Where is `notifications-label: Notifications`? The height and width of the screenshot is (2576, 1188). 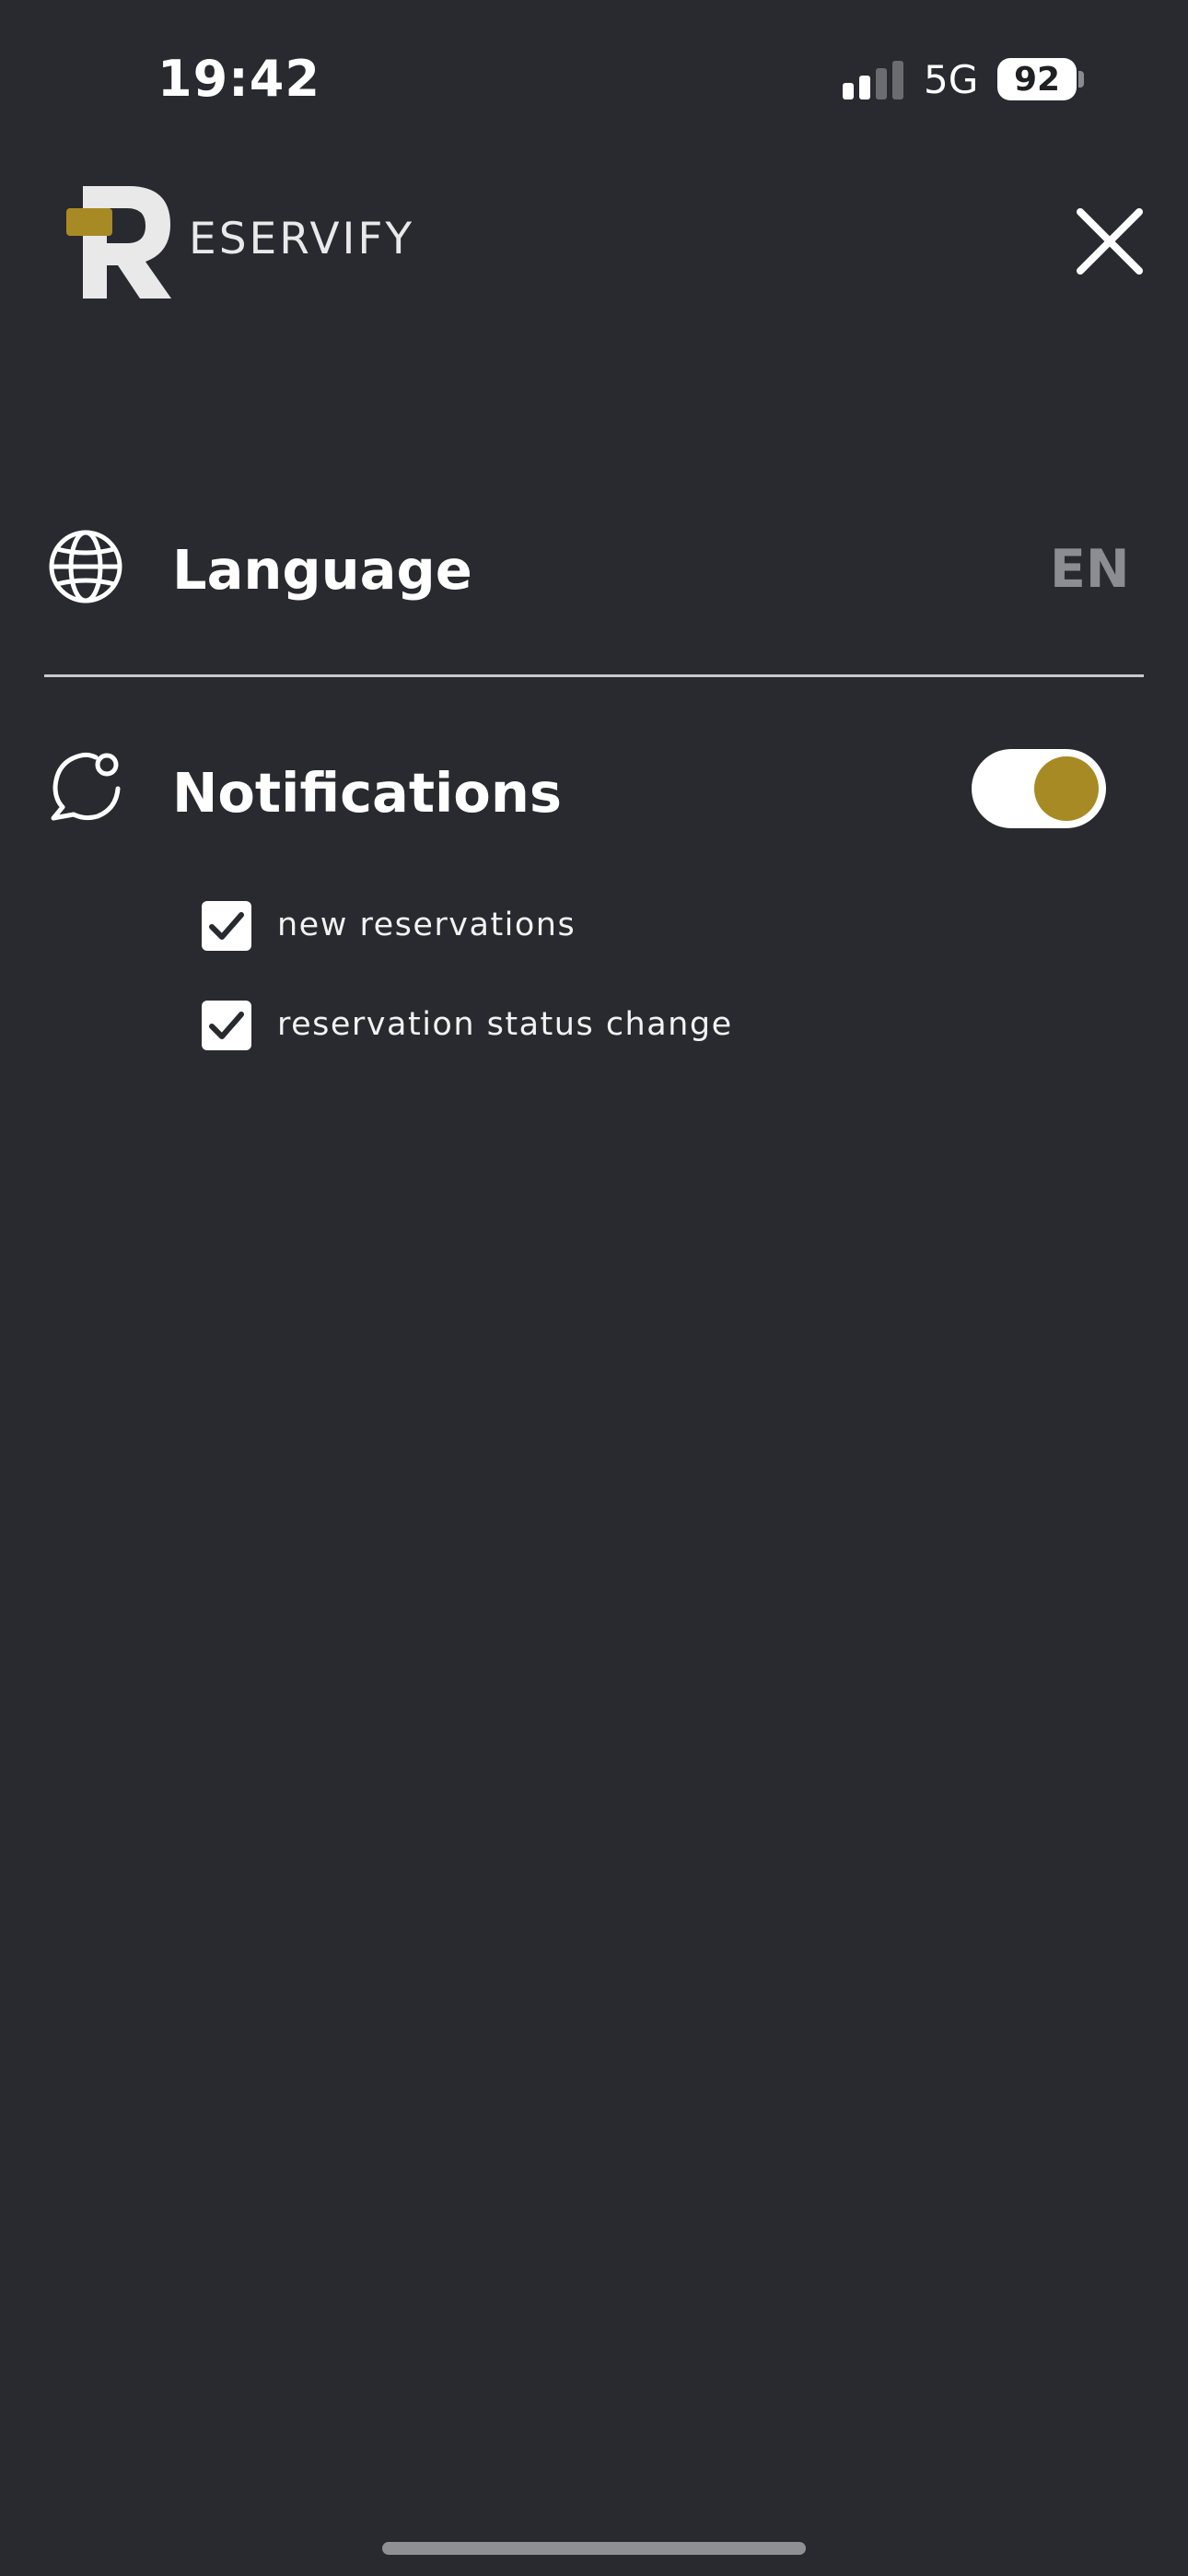
notifications-label: Notifications is located at coordinates (367, 793).